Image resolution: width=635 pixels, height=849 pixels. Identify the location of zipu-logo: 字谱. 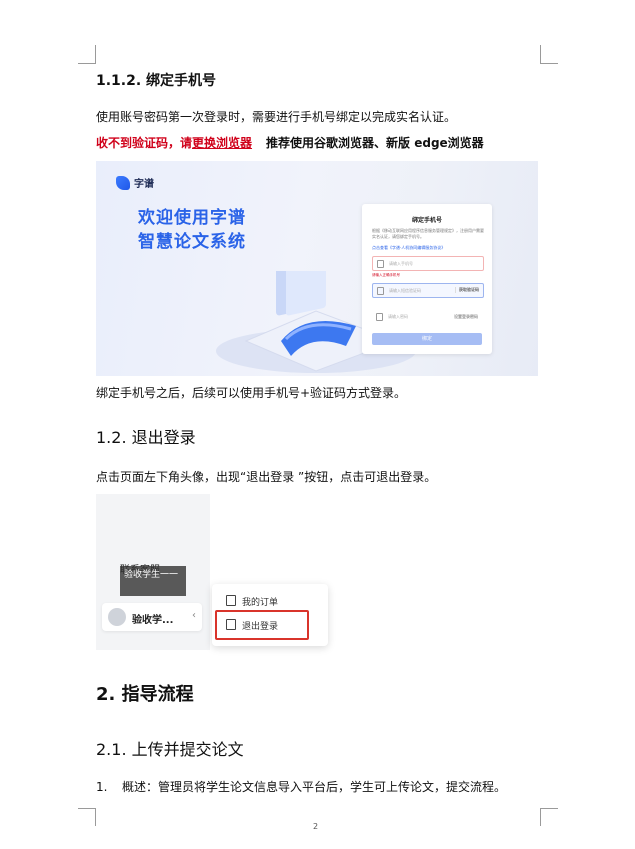
(135, 182).